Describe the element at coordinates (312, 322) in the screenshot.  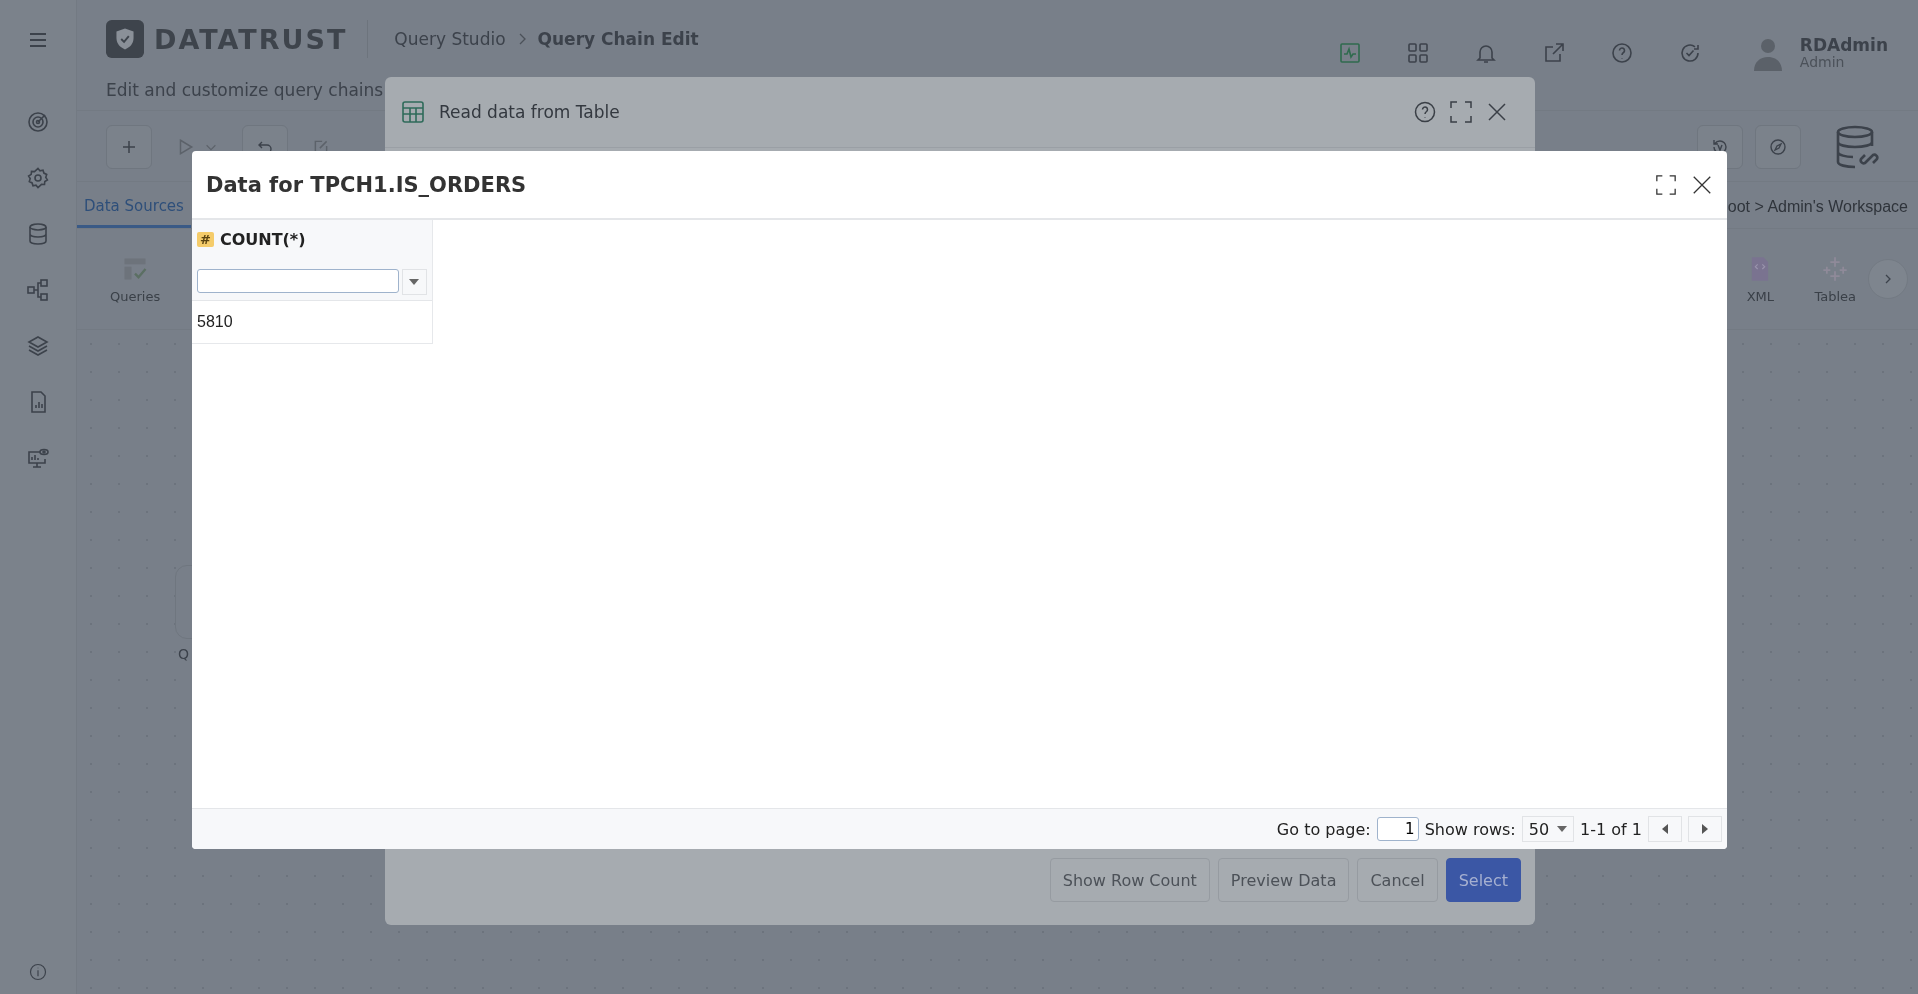
I see `table-cell: 5810` at that location.